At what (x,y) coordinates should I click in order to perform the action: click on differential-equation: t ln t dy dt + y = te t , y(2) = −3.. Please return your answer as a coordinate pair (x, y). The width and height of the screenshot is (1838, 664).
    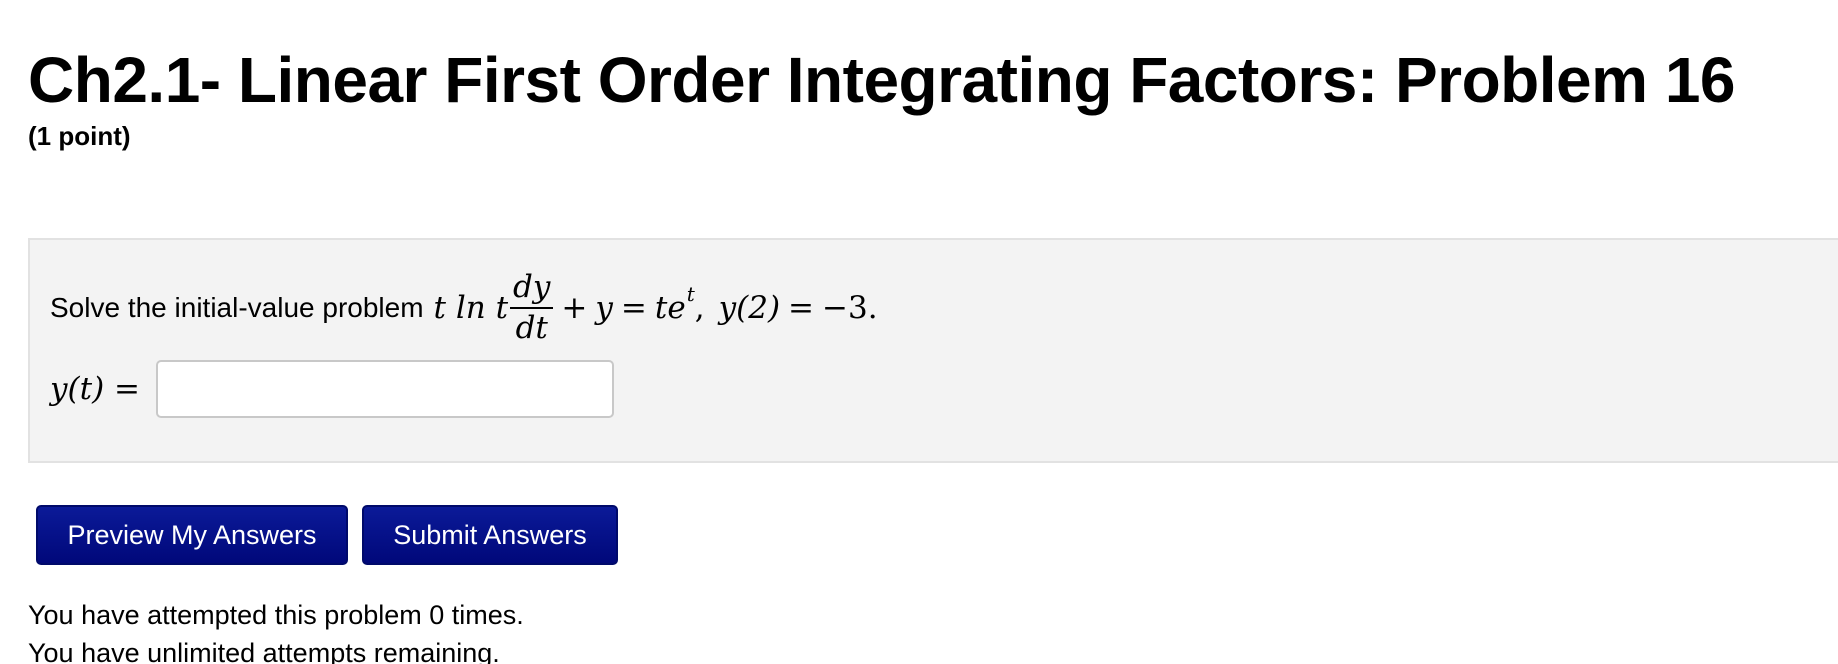
    Looking at the image, I should click on (656, 308).